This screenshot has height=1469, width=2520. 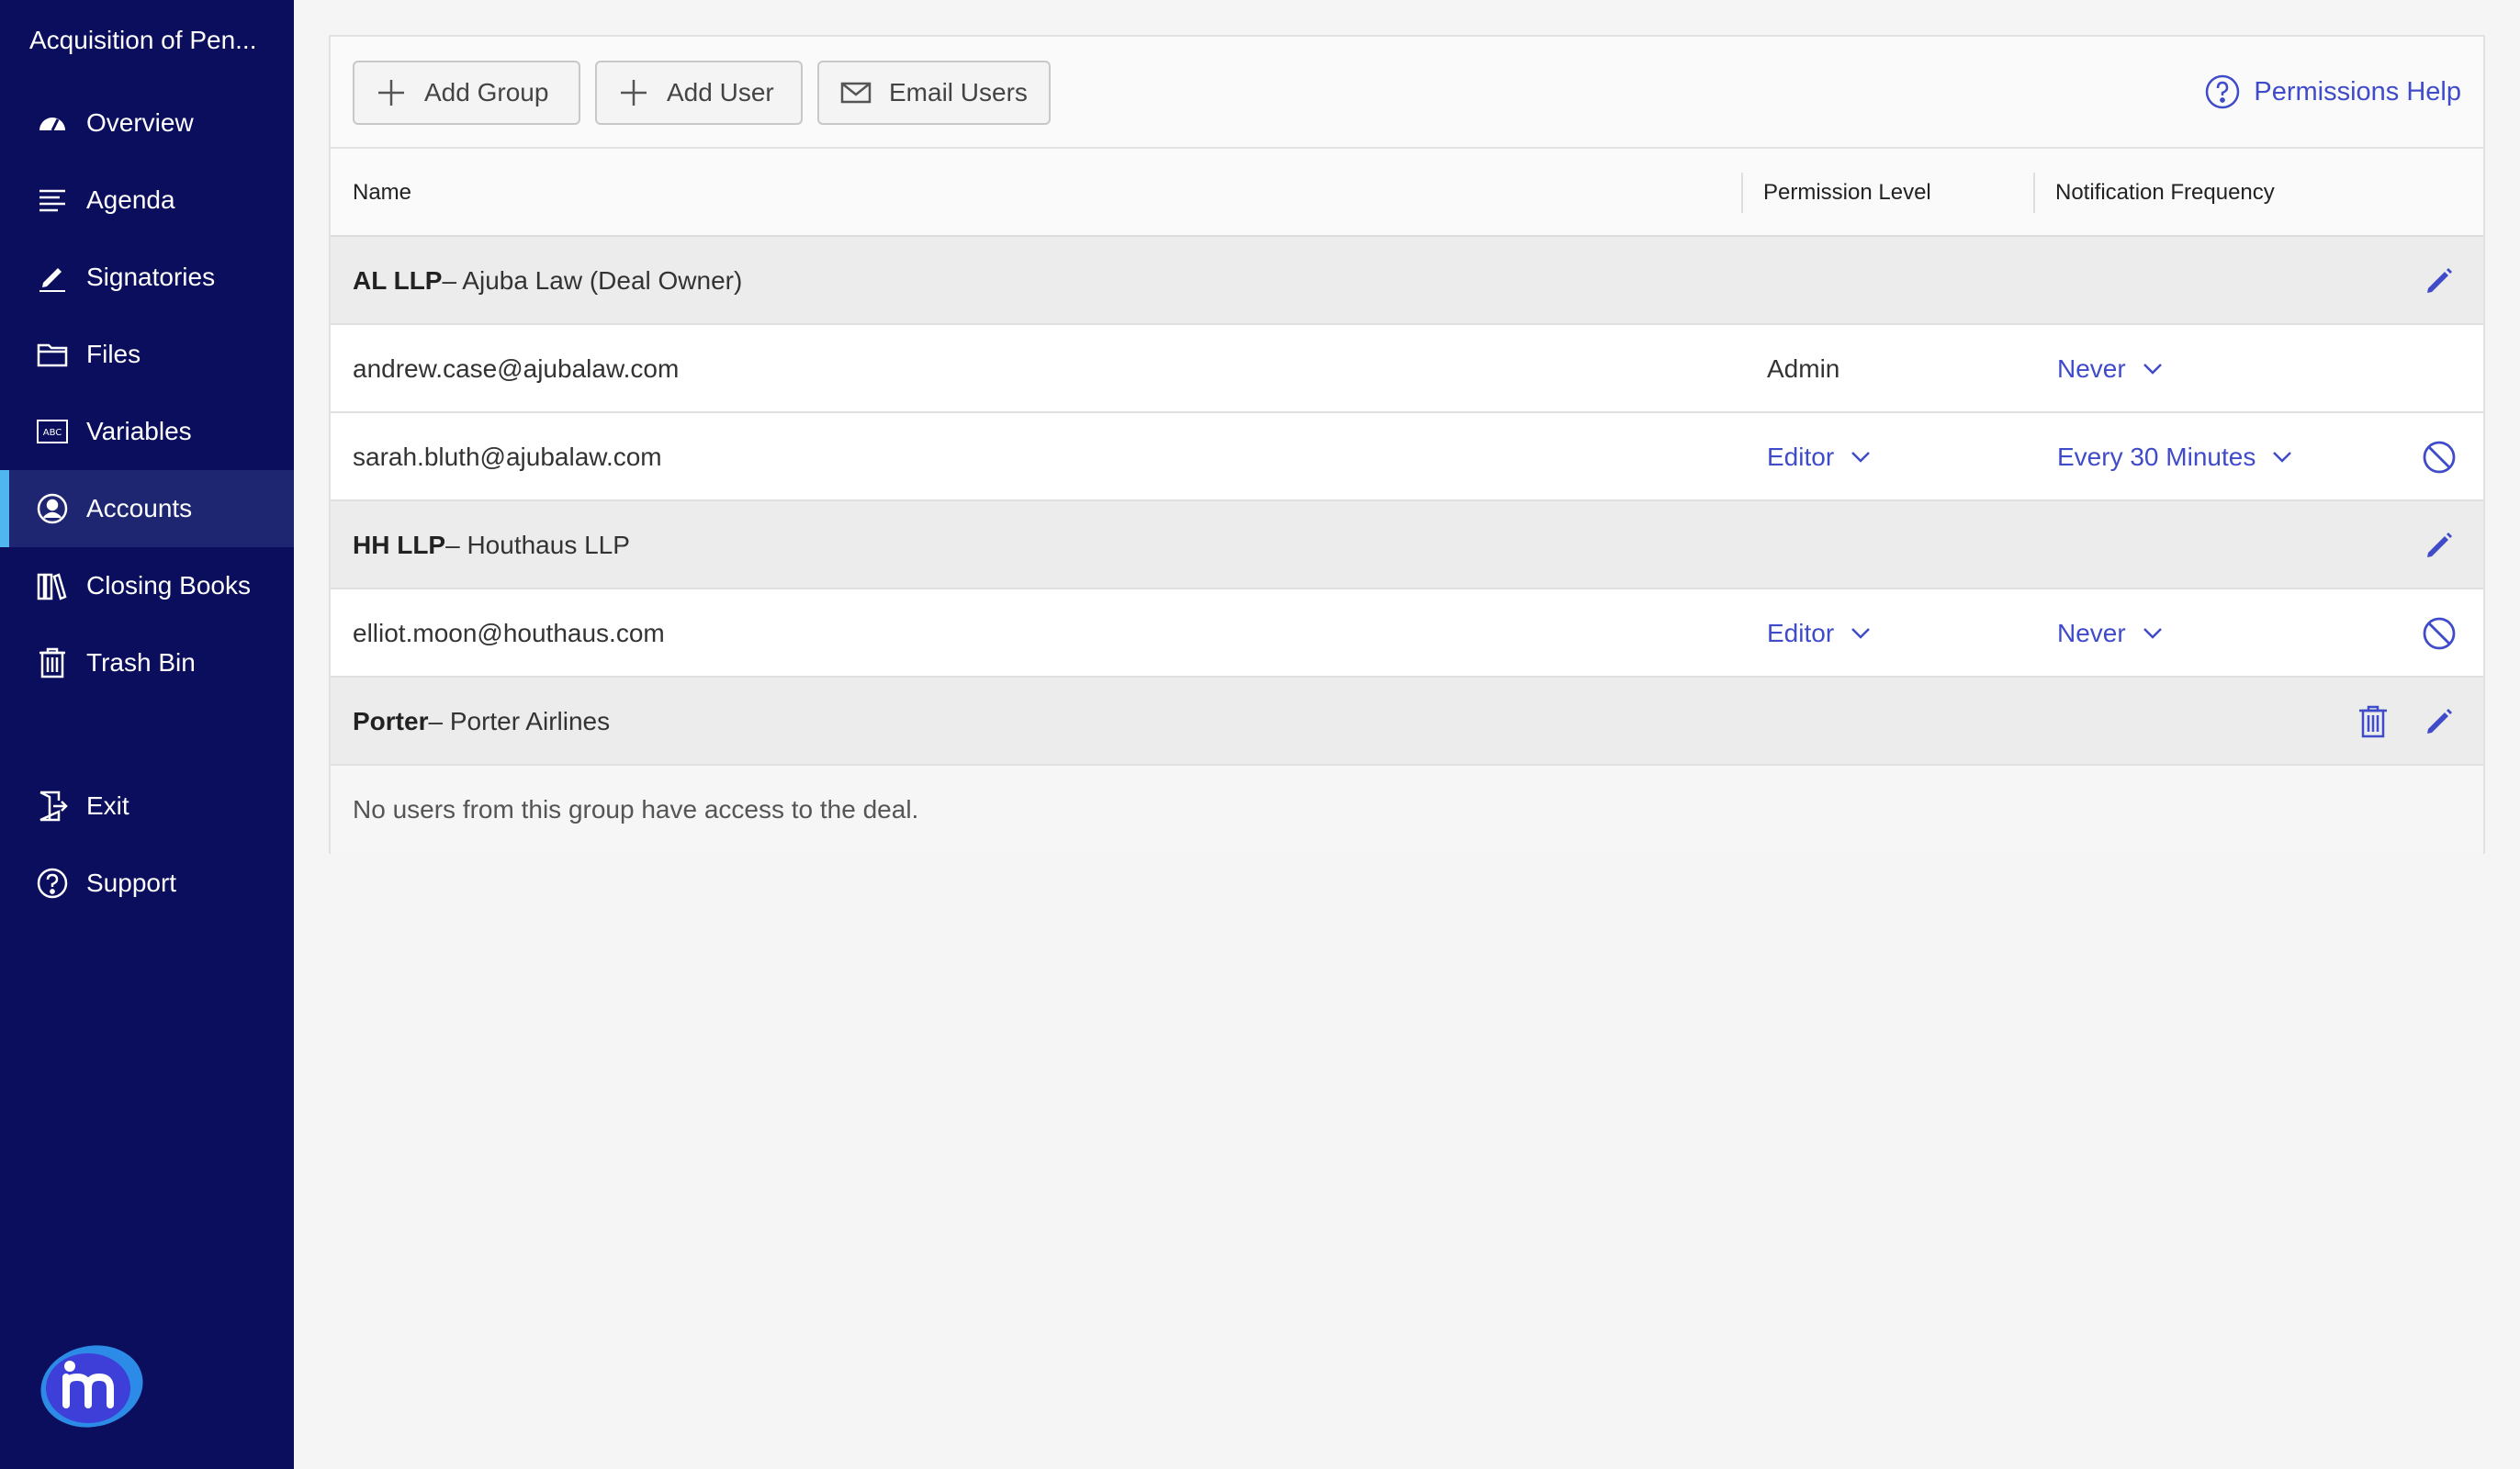 I want to click on notification-frequency-value: Every 30 Minutes, so click(x=2156, y=457).